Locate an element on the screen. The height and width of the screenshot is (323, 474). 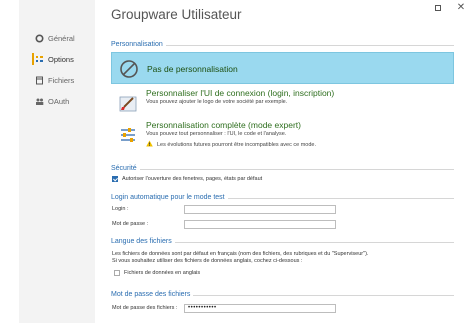
section-title: Mot de passe des fichiers is located at coordinates (152, 295).